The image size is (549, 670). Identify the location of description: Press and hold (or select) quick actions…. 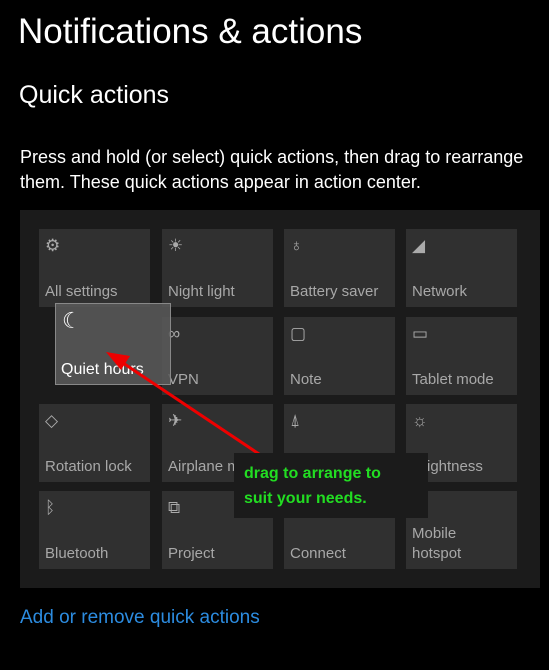
(271, 170).